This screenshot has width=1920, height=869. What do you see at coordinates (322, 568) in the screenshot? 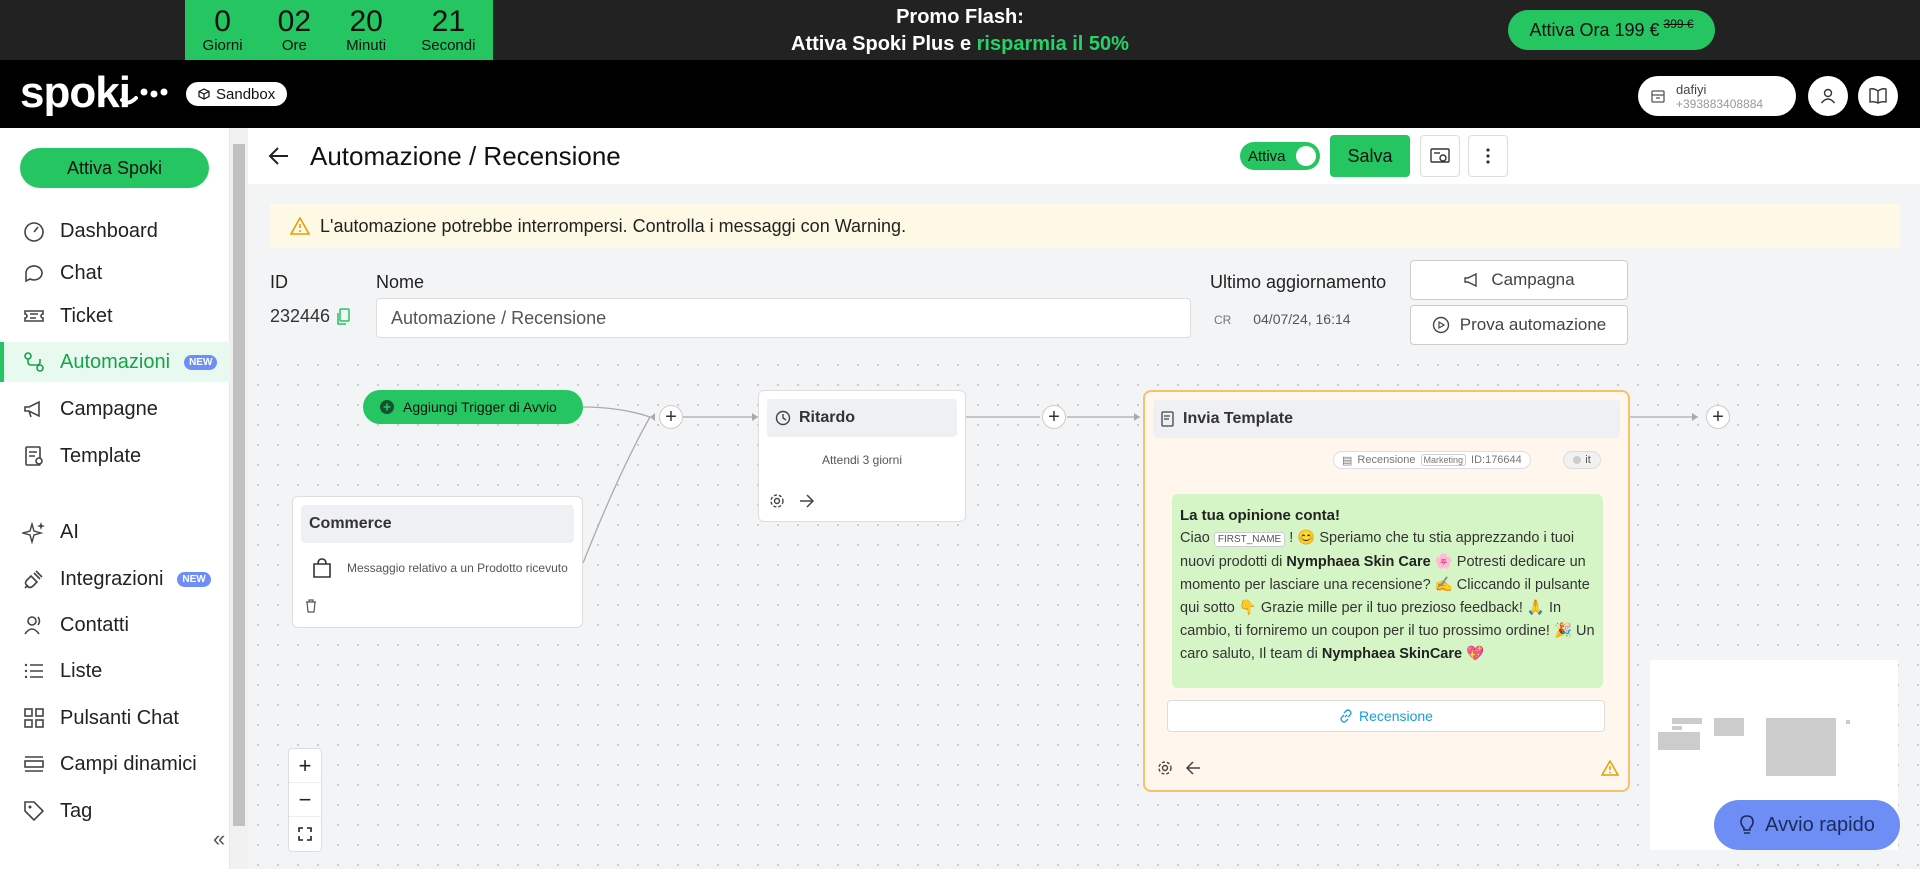
I see `shopping-bag-icon` at bounding box center [322, 568].